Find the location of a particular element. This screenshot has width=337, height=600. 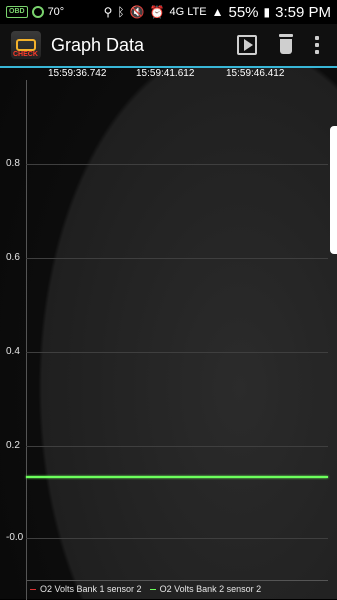

gear-icon is located at coordinates (37, 12).